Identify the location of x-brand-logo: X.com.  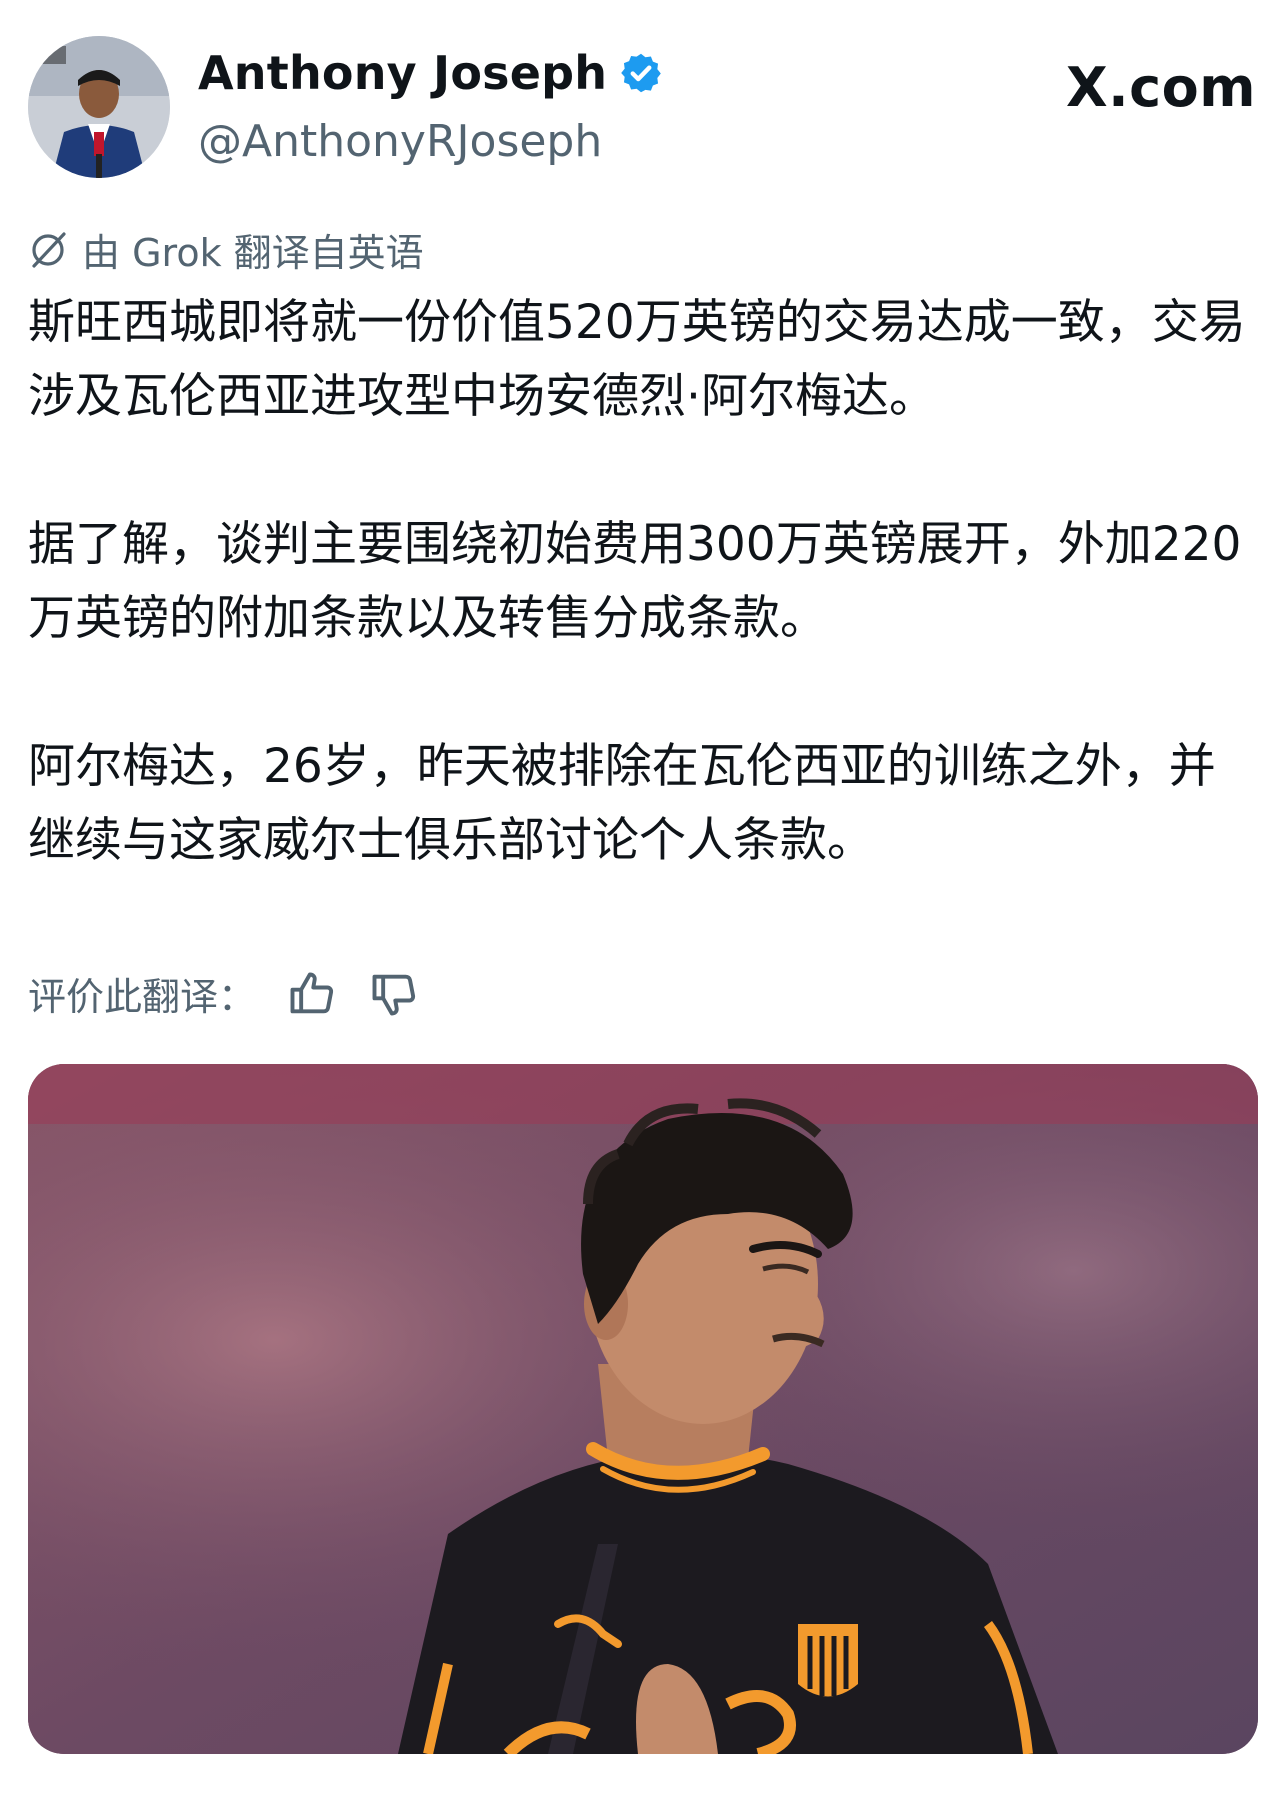
(1161, 87).